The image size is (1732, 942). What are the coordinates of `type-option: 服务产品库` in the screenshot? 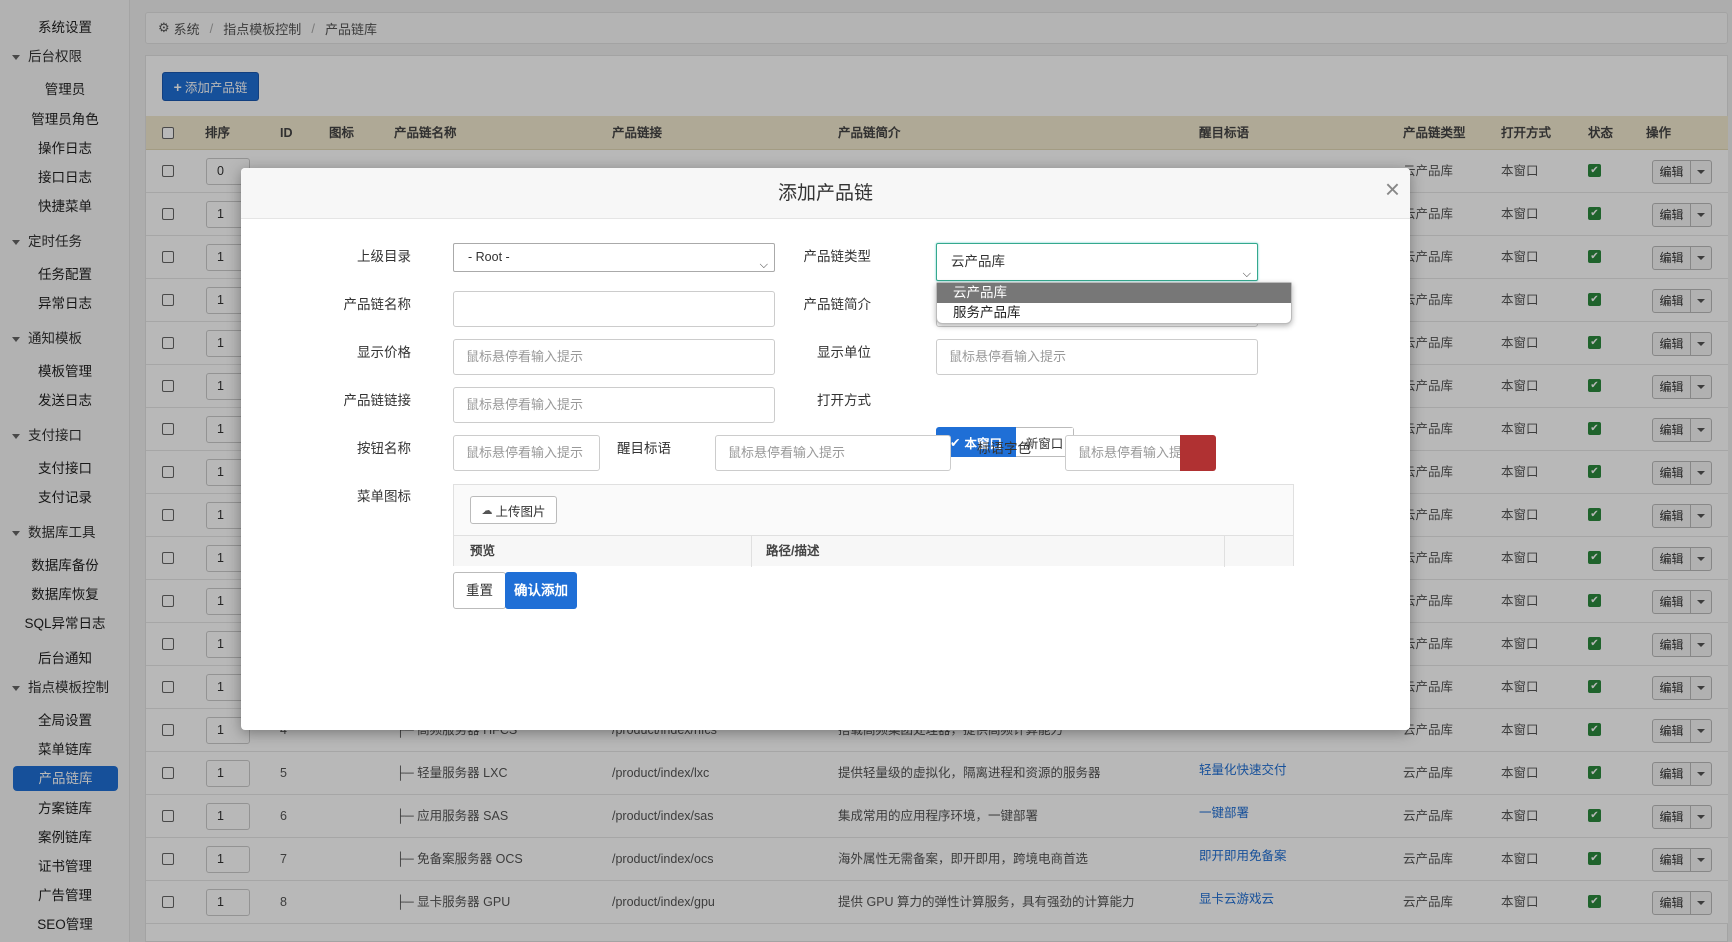 It's located at (1114, 313).